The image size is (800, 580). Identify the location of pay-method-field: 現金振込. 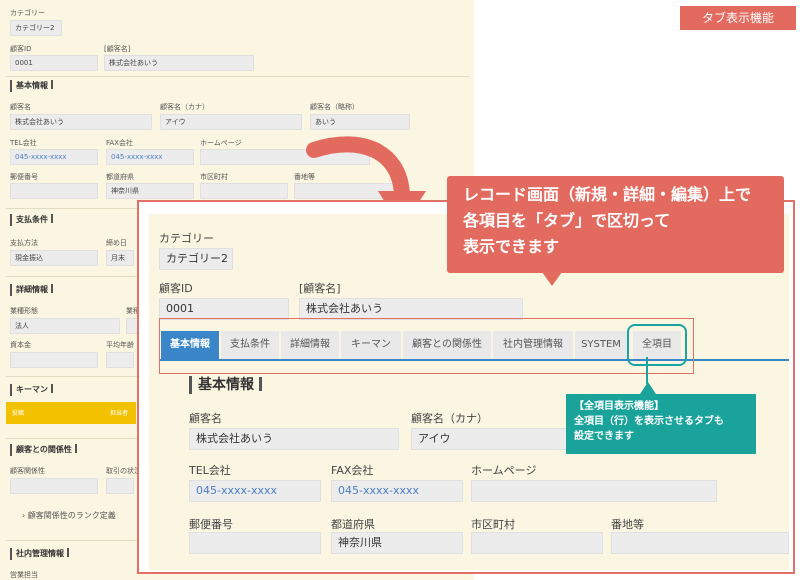
(54, 258).